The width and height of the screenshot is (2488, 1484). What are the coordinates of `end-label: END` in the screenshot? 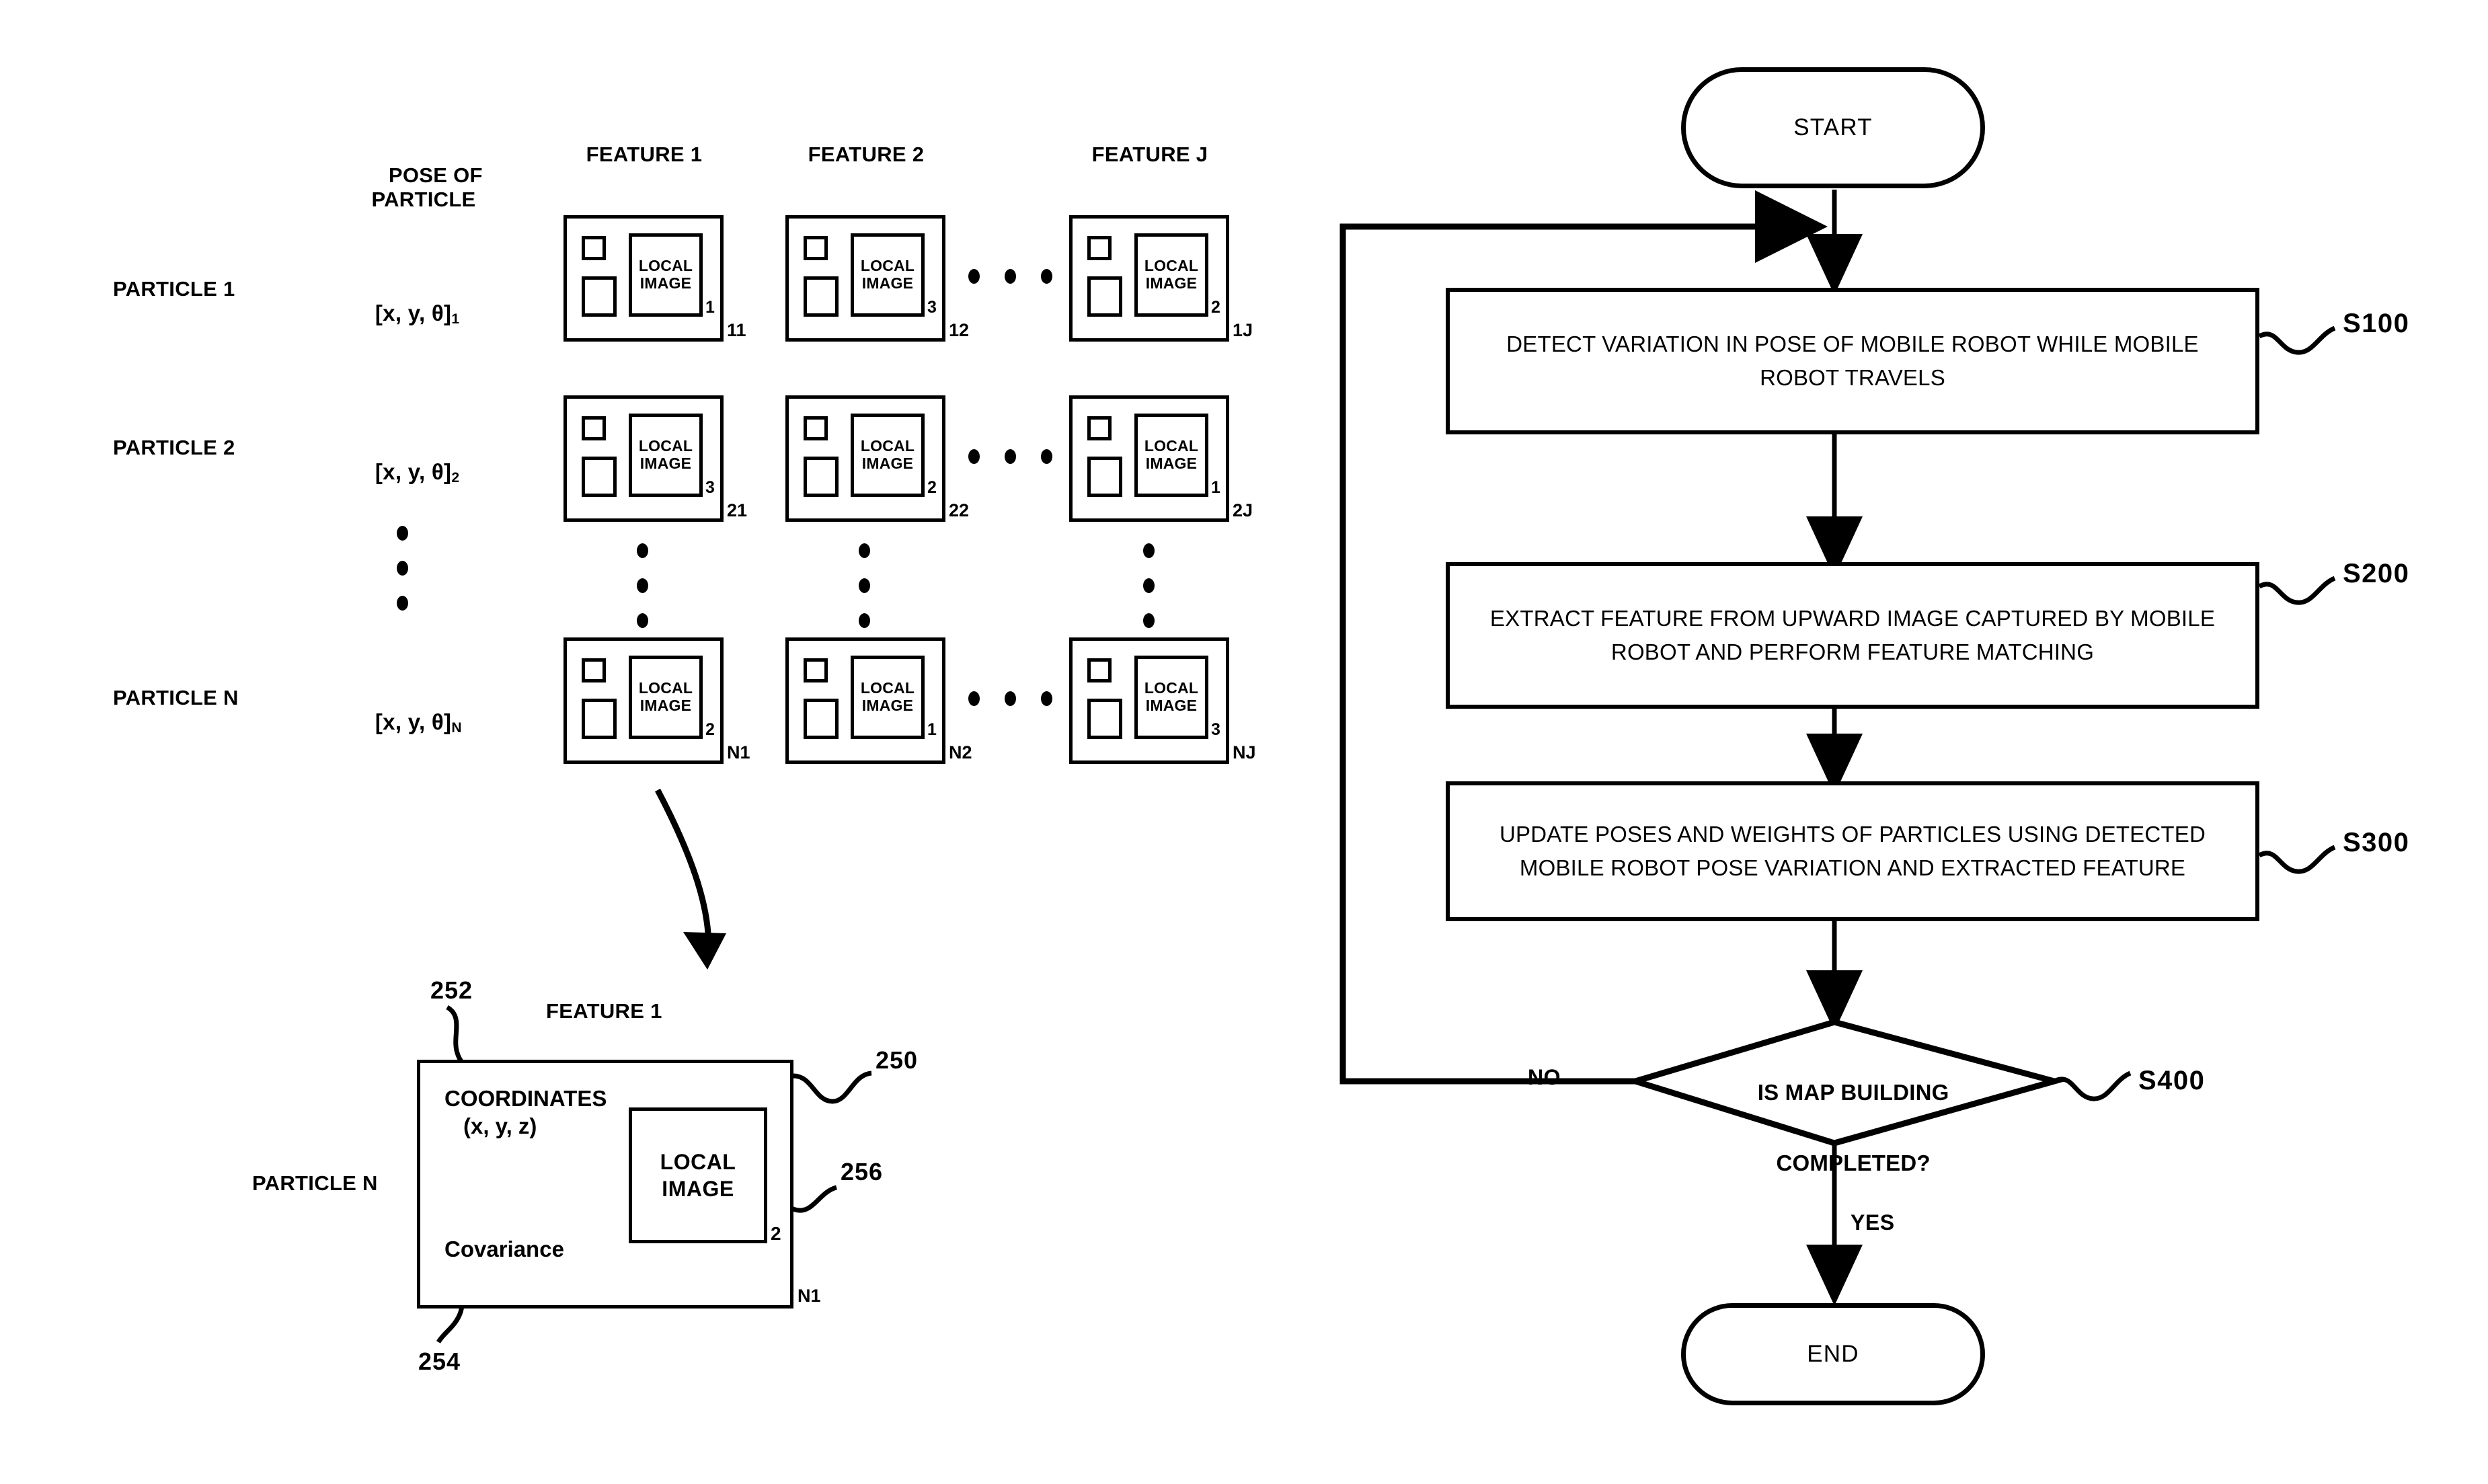 It's located at (1833, 1354).